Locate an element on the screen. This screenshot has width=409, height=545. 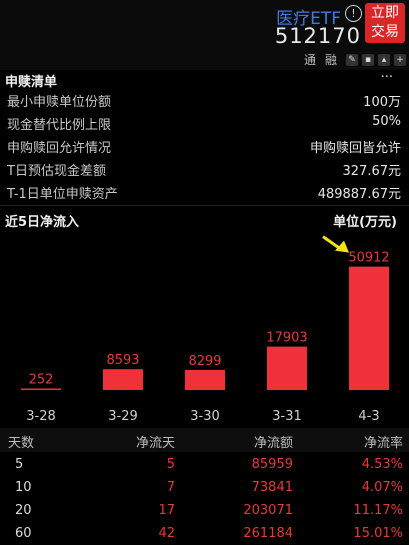
edit-icon: ✎ is located at coordinates (352, 59).